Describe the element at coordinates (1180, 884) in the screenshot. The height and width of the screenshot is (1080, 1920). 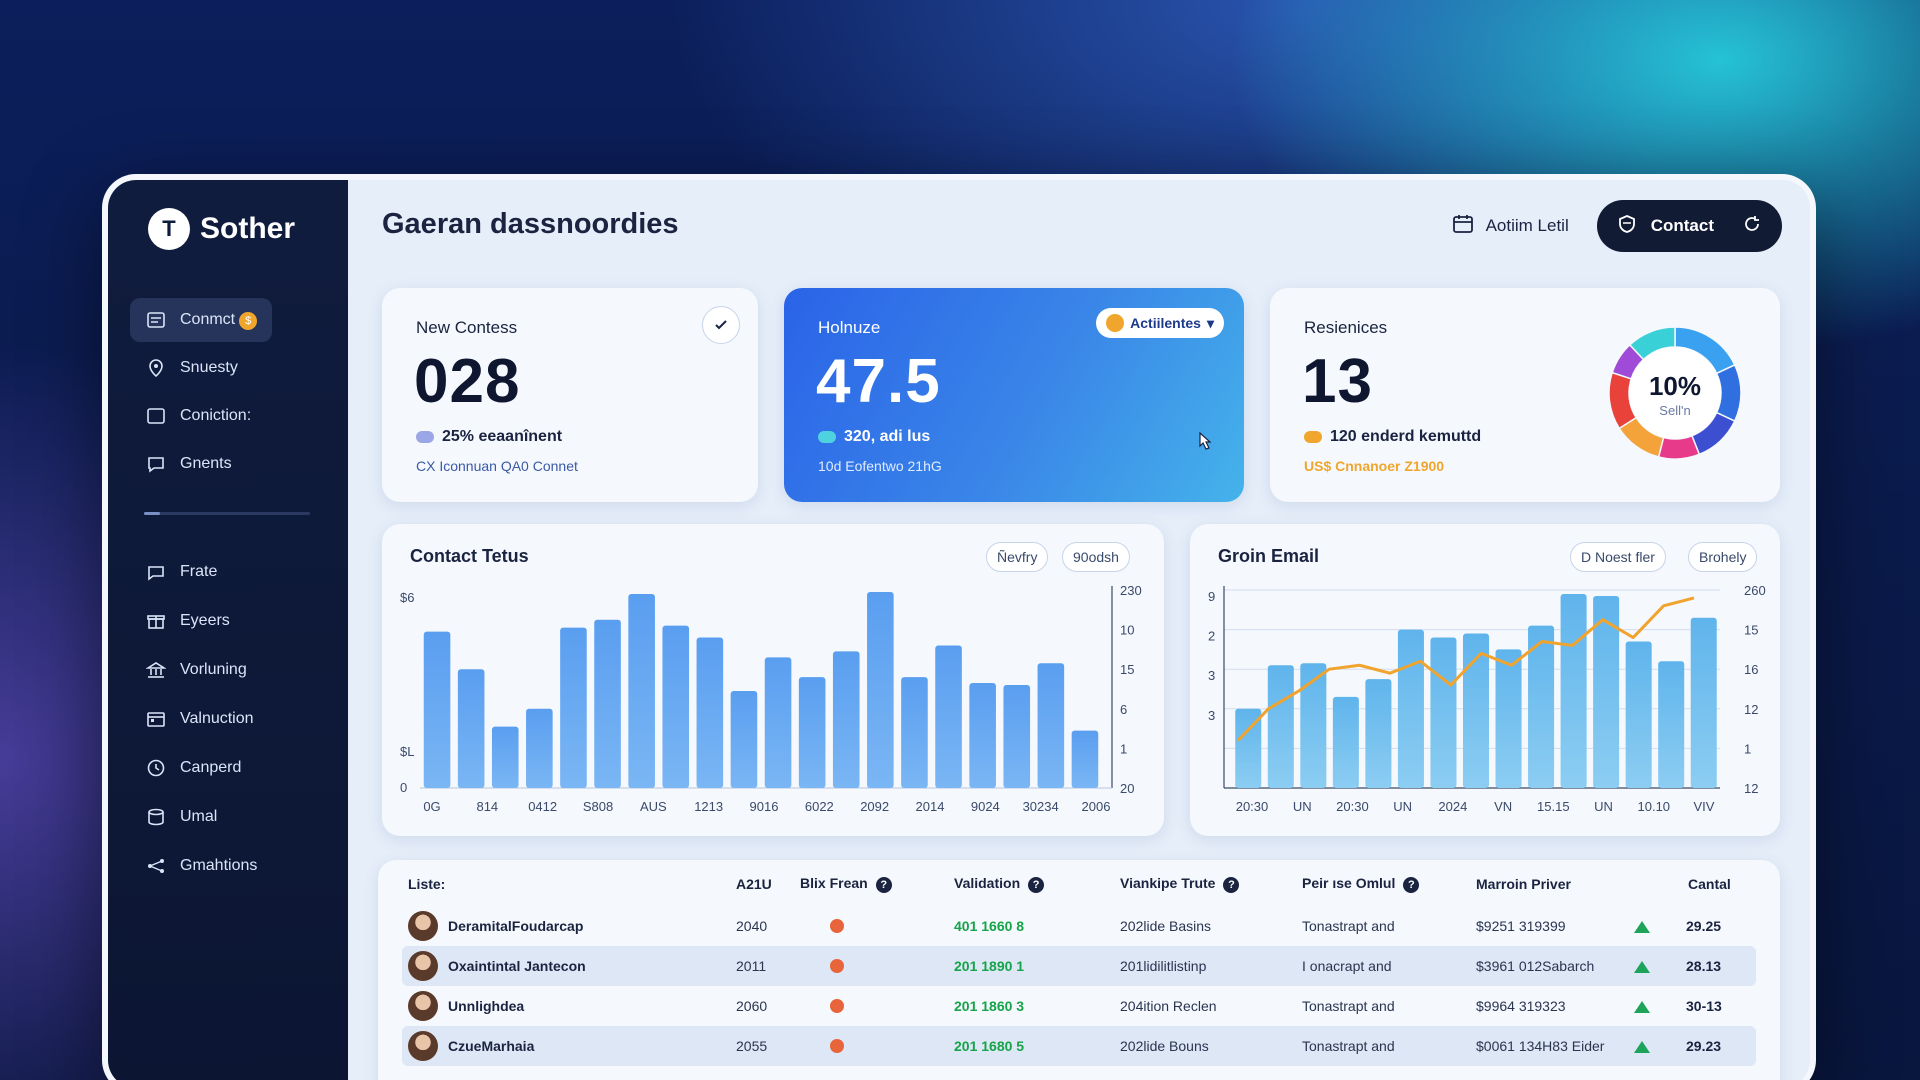
I see `col-header-viankipe-trute: Viankipe Trute?` at that location.